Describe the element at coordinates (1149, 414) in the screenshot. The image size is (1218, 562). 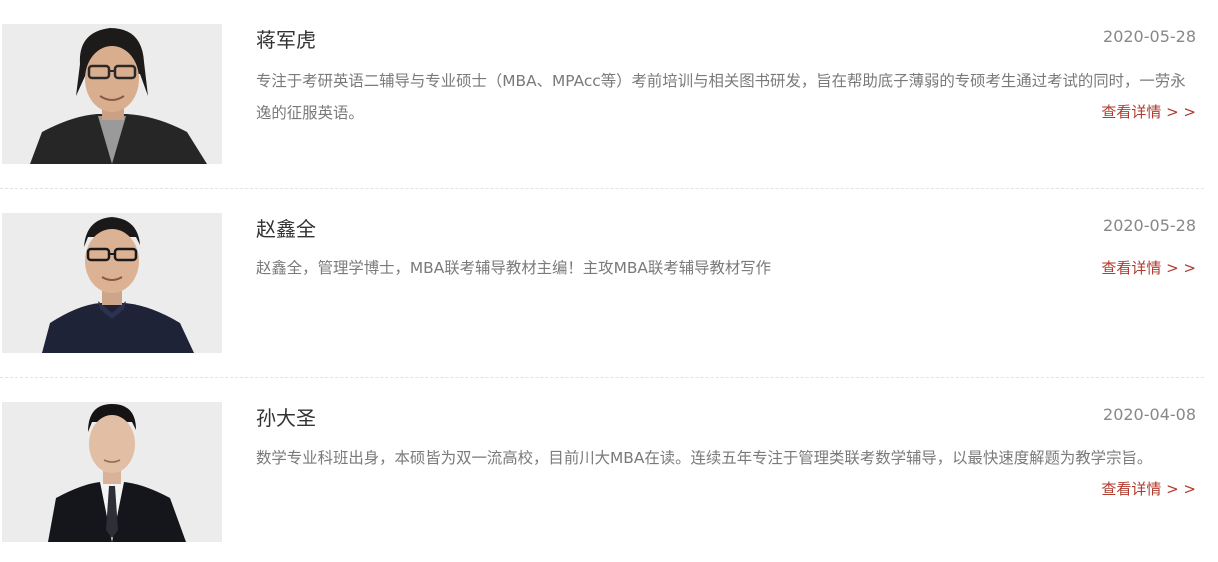
I see `publish-date: 2020-04-08` at that location.